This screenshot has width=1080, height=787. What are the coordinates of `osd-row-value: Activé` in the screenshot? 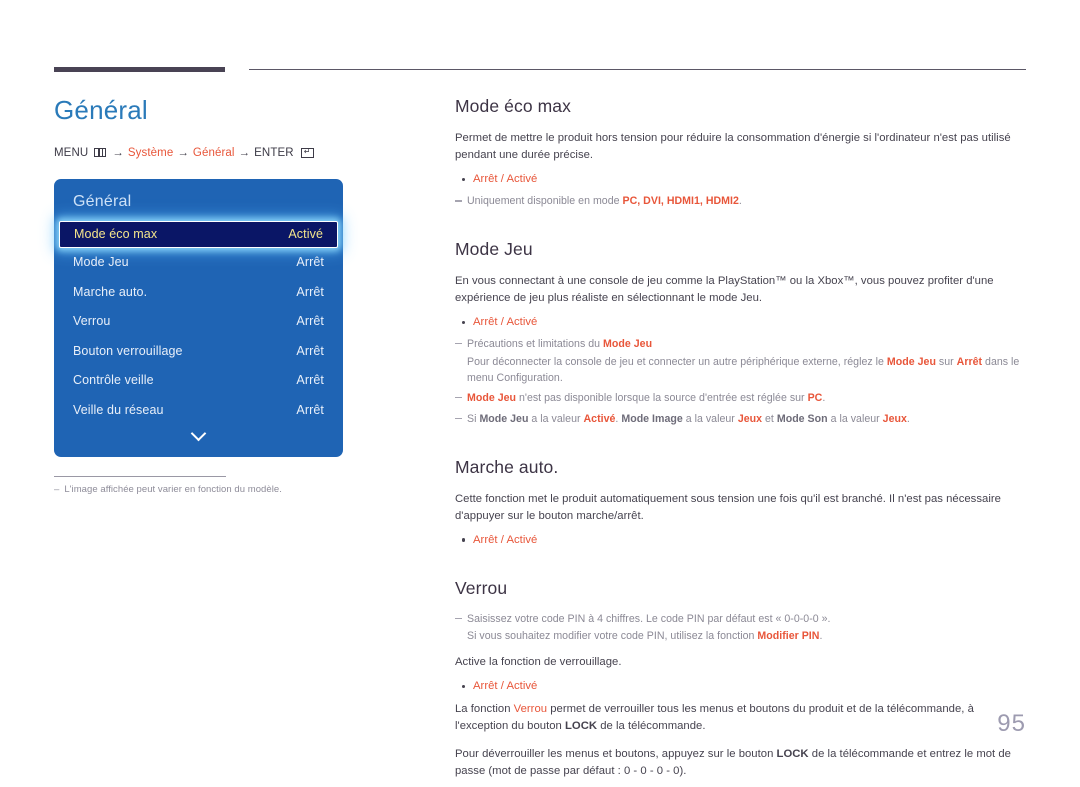 It's located at (305, 234).